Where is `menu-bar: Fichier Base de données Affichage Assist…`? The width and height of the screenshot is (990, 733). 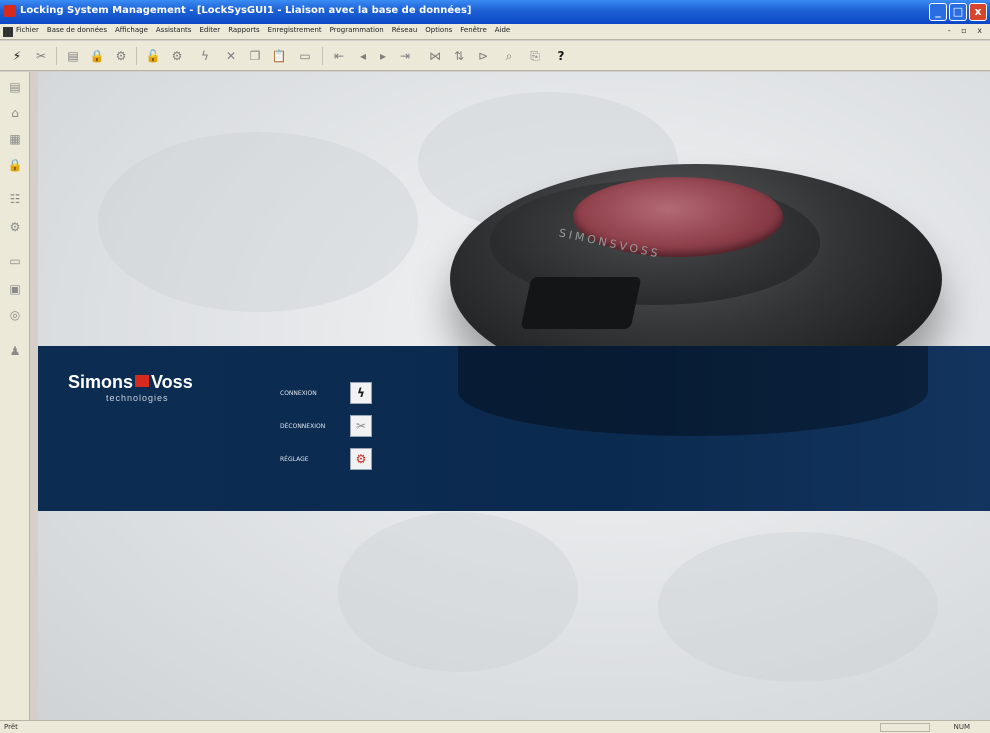
menu-bar: Fichier Base de données Affichage Assist… is located at coordinates (495, 32).